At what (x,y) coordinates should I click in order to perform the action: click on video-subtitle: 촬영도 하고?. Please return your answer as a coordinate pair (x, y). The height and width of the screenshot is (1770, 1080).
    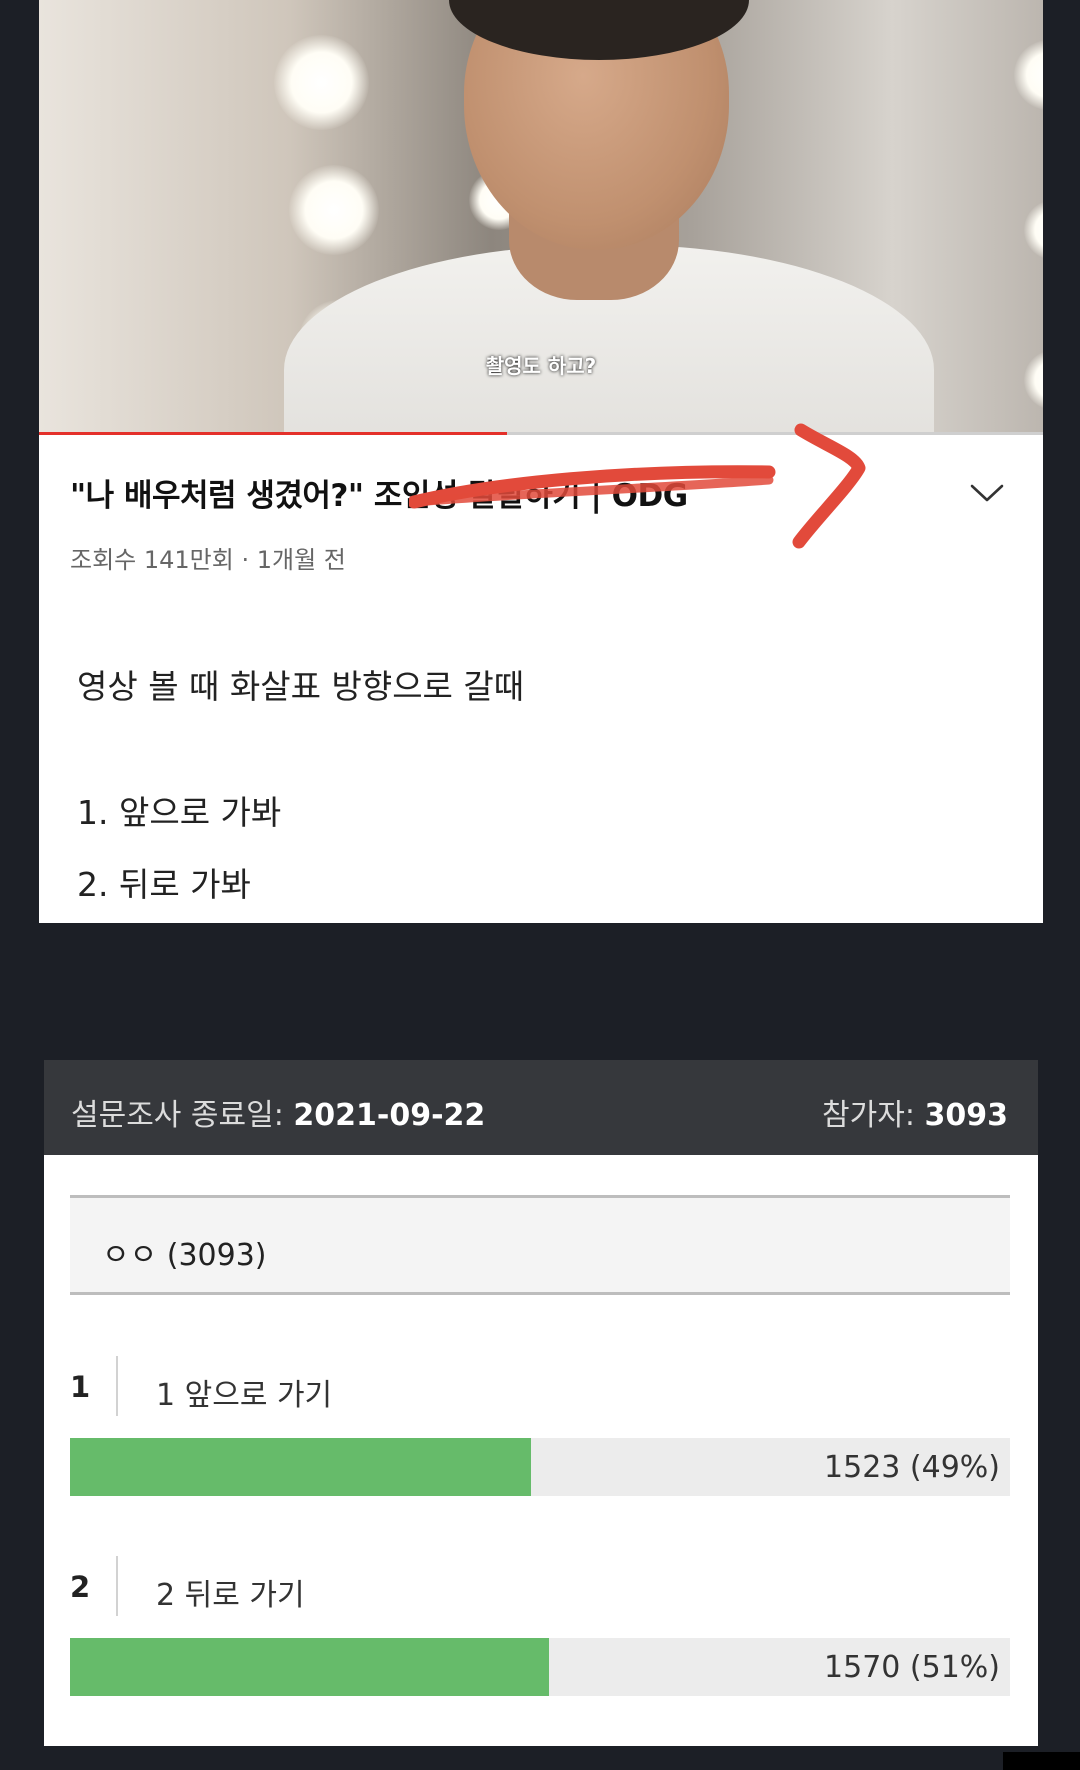
    Looking at the image, I should click on (541, 366).